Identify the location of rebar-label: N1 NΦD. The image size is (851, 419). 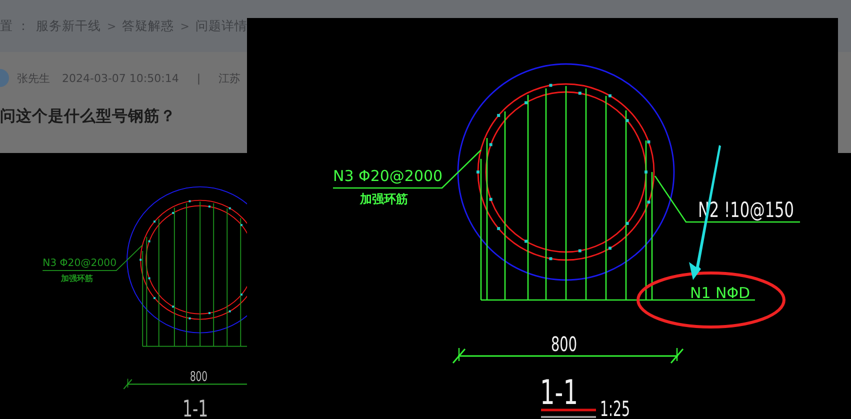
(720, 293).